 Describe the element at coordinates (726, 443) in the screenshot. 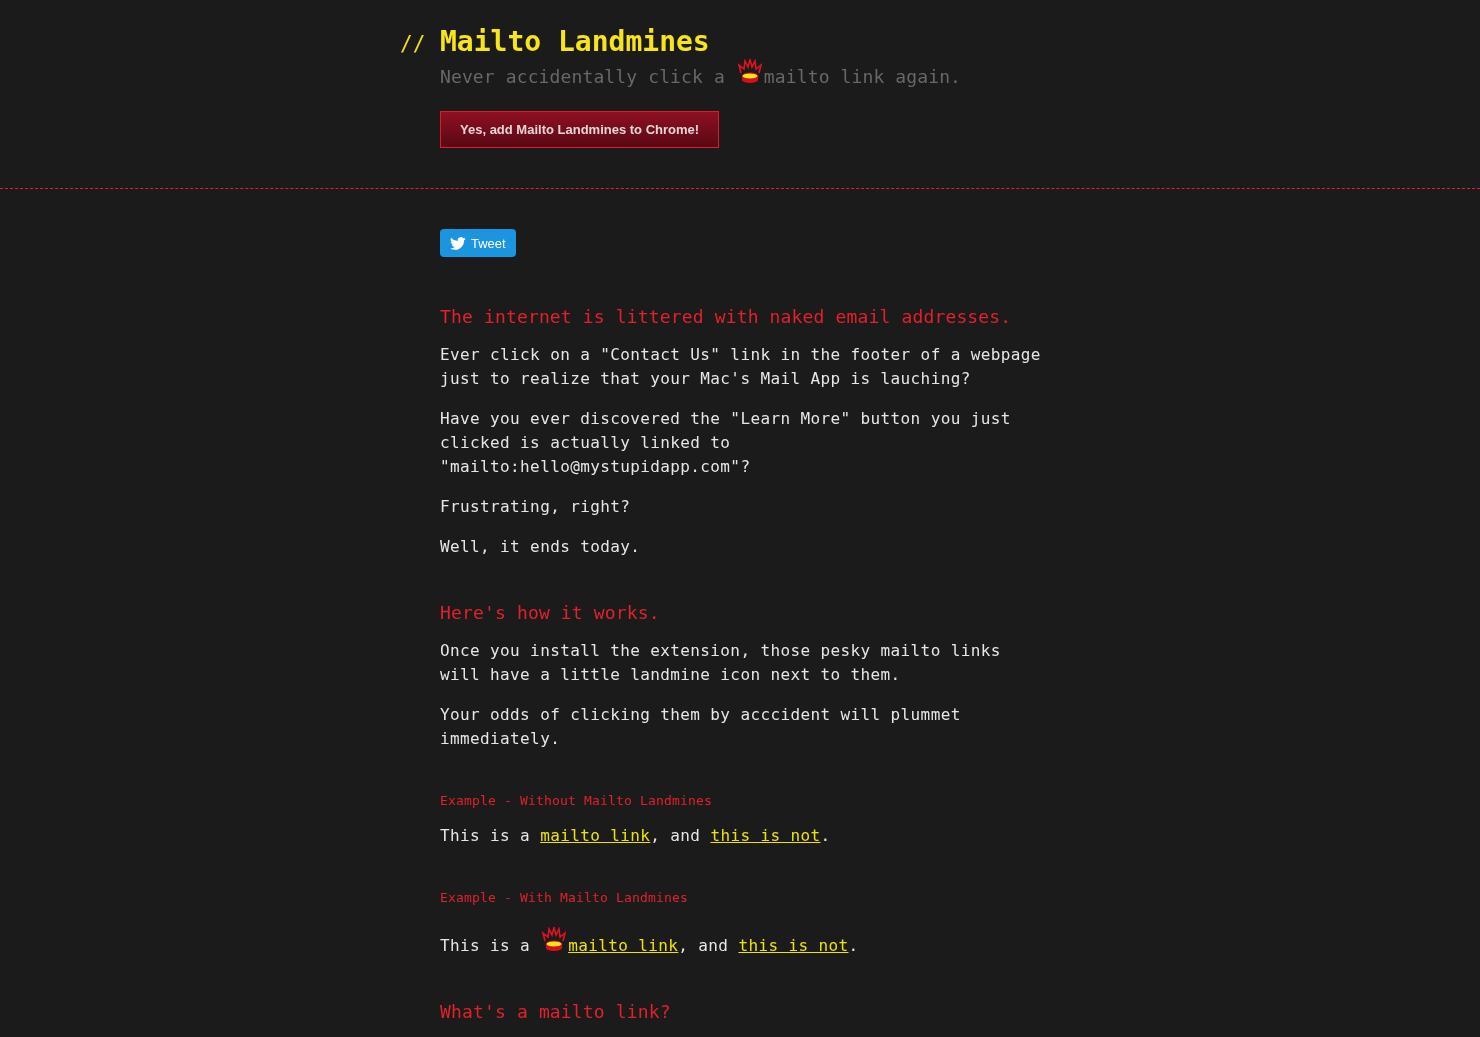

I see `paragraph: Have you ever discovered the "Learn More" button you just clicked is actually linked to "mailto:hello@mystupidapp.com"?` at that location.